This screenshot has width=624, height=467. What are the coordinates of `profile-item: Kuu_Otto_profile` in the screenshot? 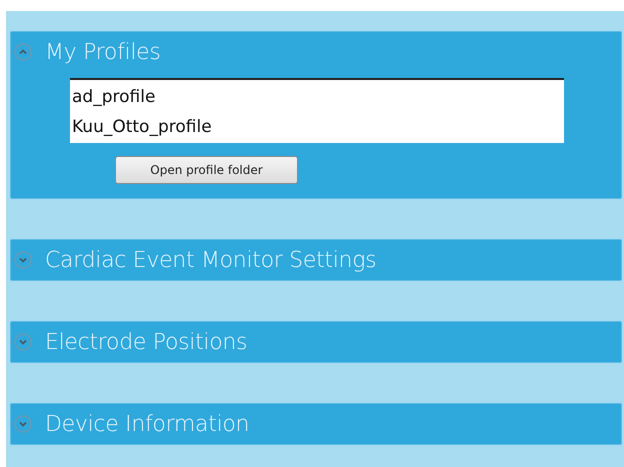 It's located at (317, 127).